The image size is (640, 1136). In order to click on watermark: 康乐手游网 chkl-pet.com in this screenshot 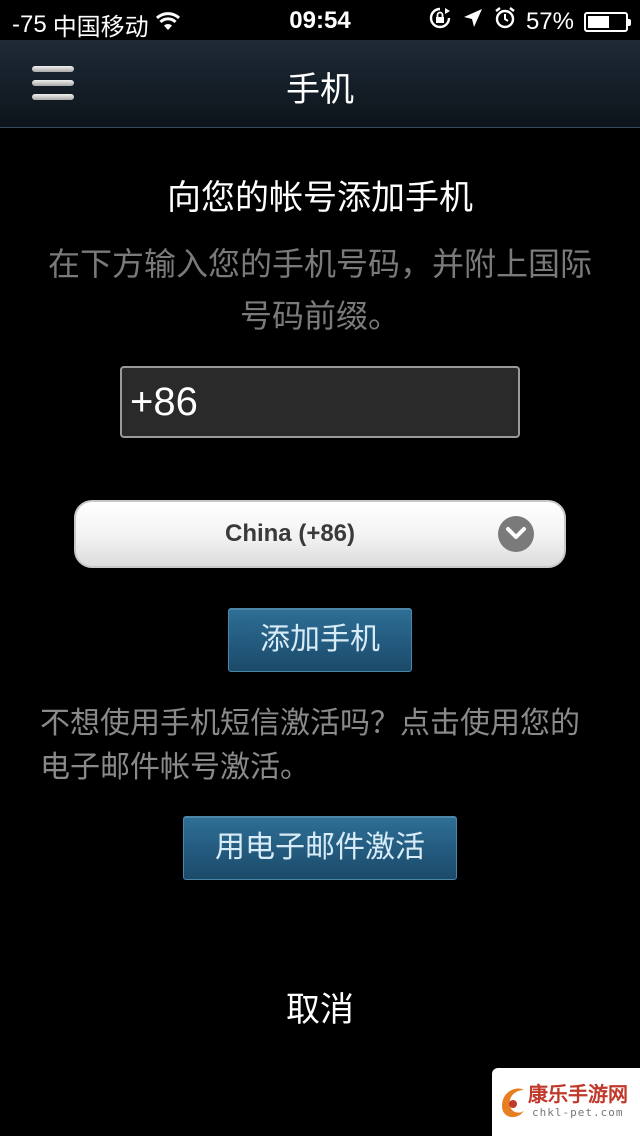, I will do `click(566, 1102)`.